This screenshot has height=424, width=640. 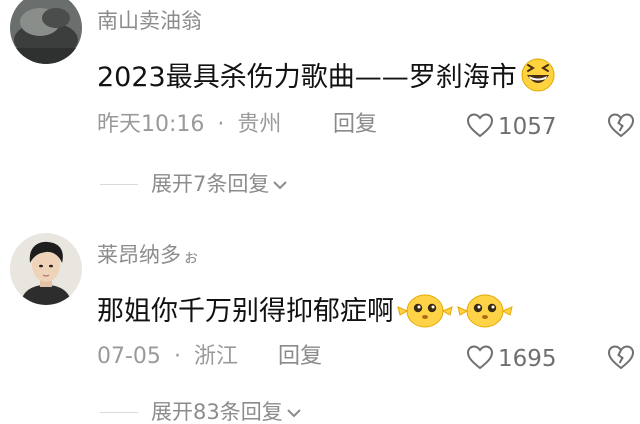 I want to click on timestamp: 07-05, so click(x=129, y=356).